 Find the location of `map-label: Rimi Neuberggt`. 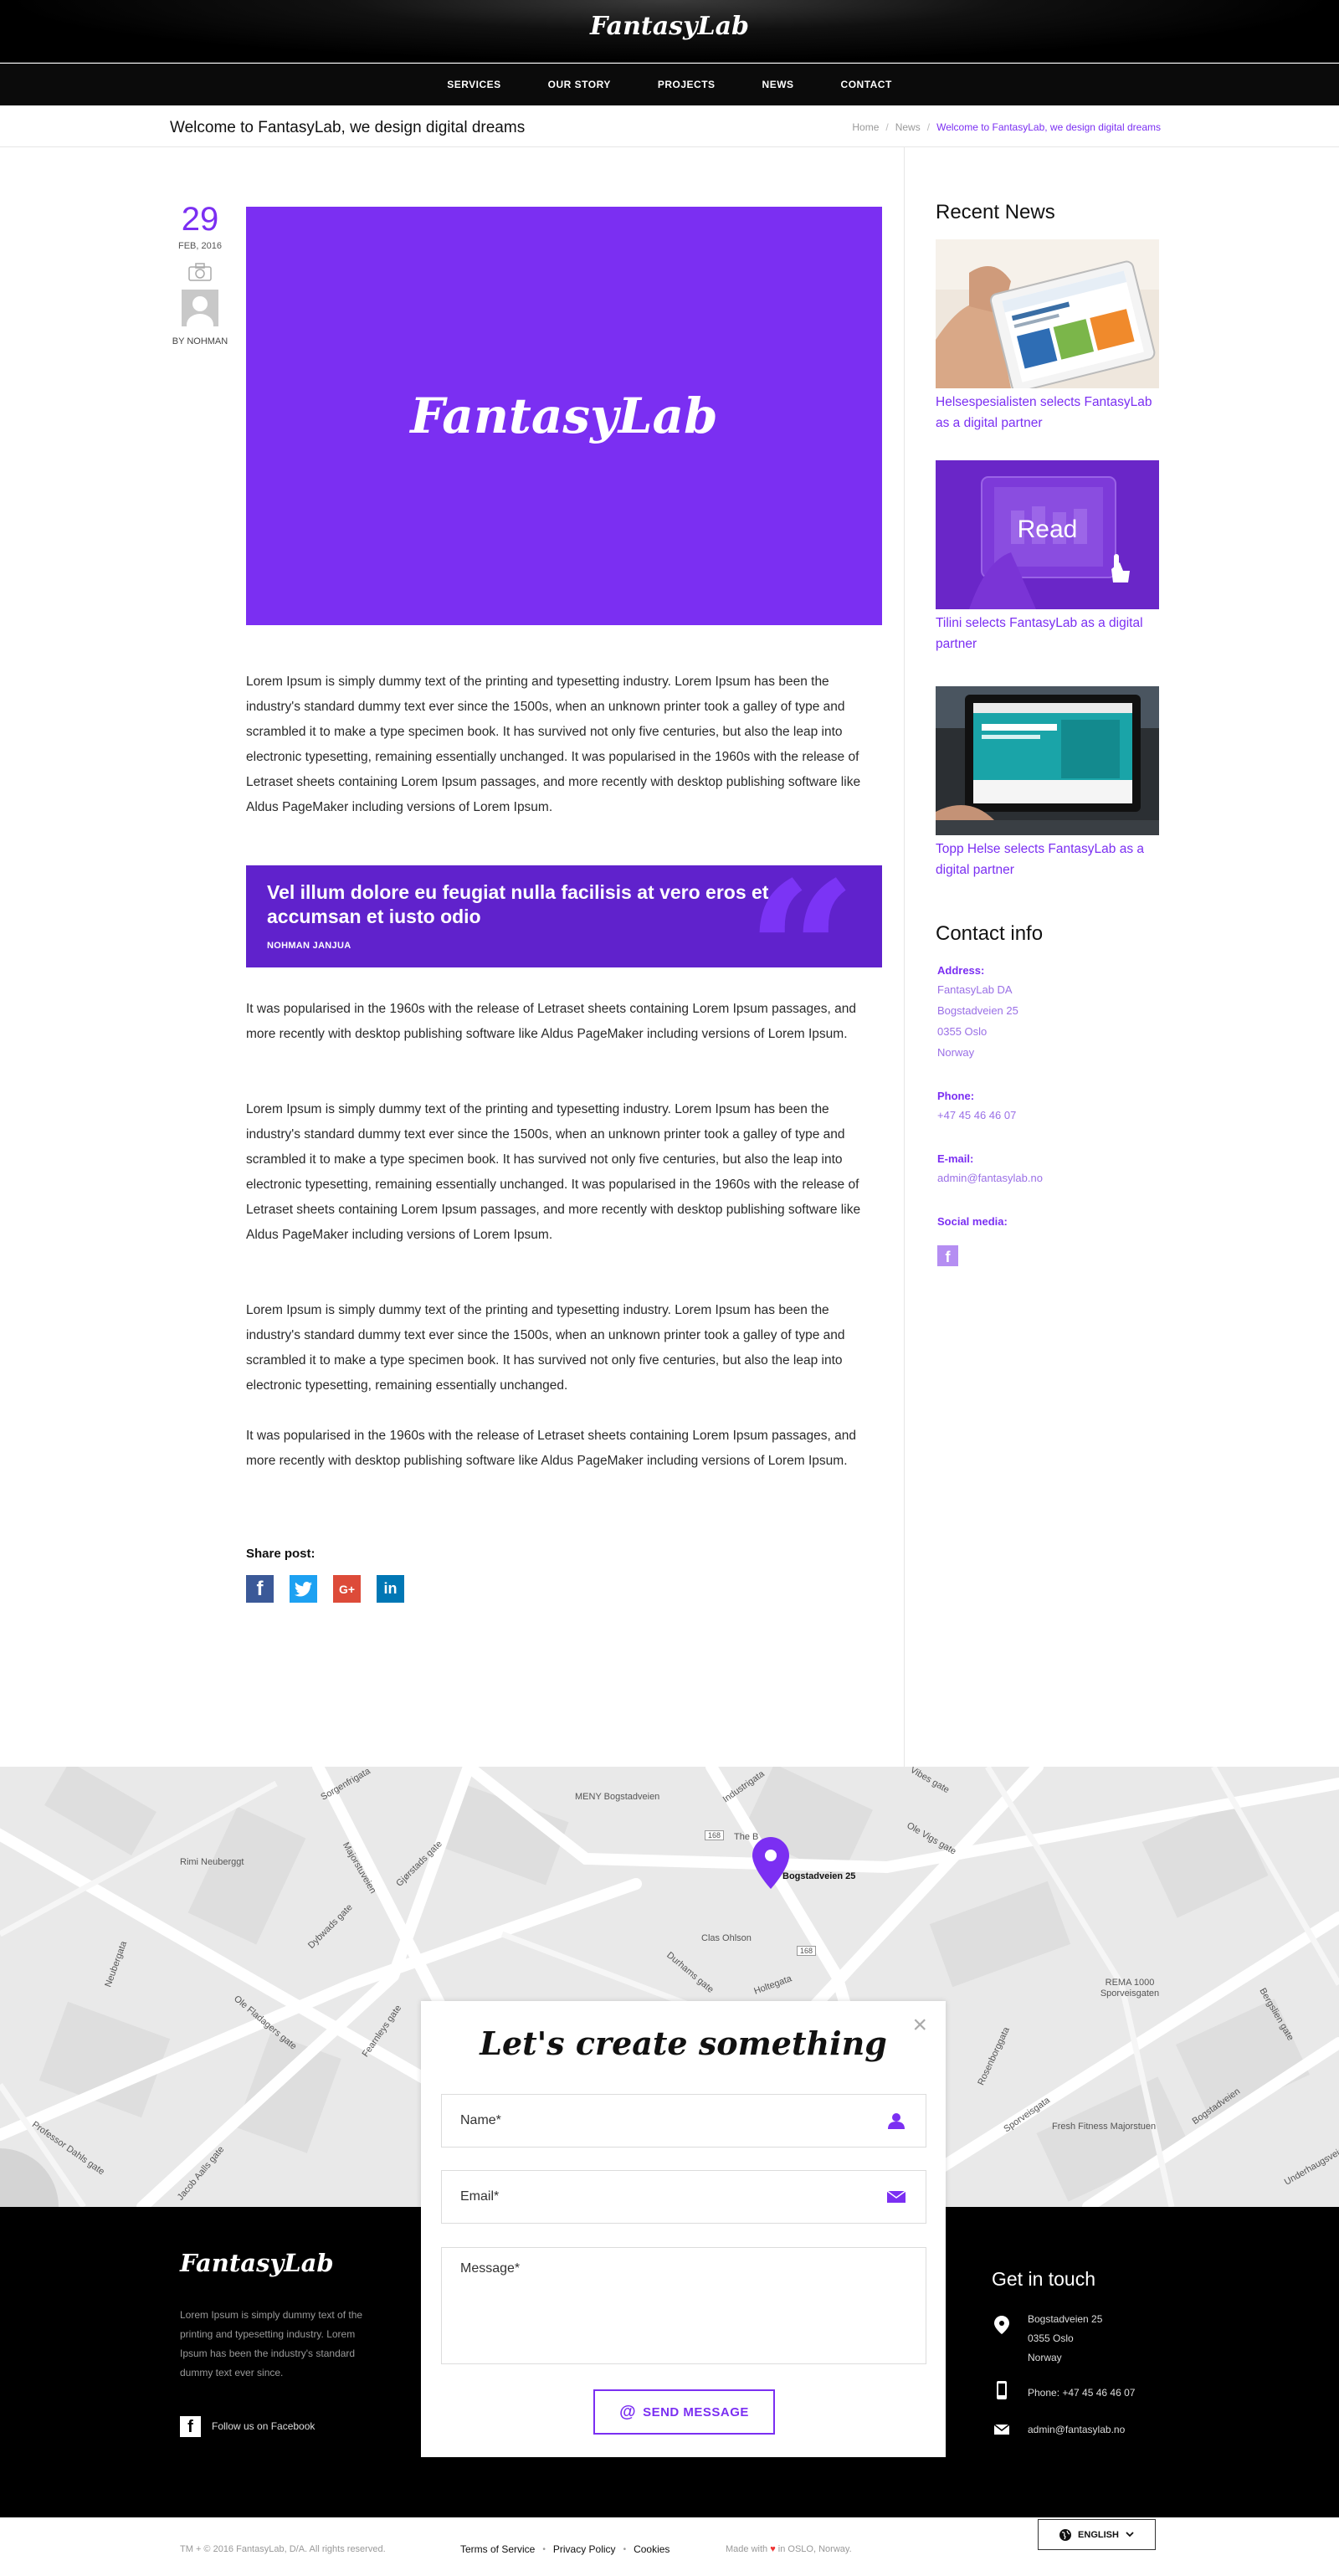

map-label: Rimi Neuberggt is located at coordinates (212, 1862).